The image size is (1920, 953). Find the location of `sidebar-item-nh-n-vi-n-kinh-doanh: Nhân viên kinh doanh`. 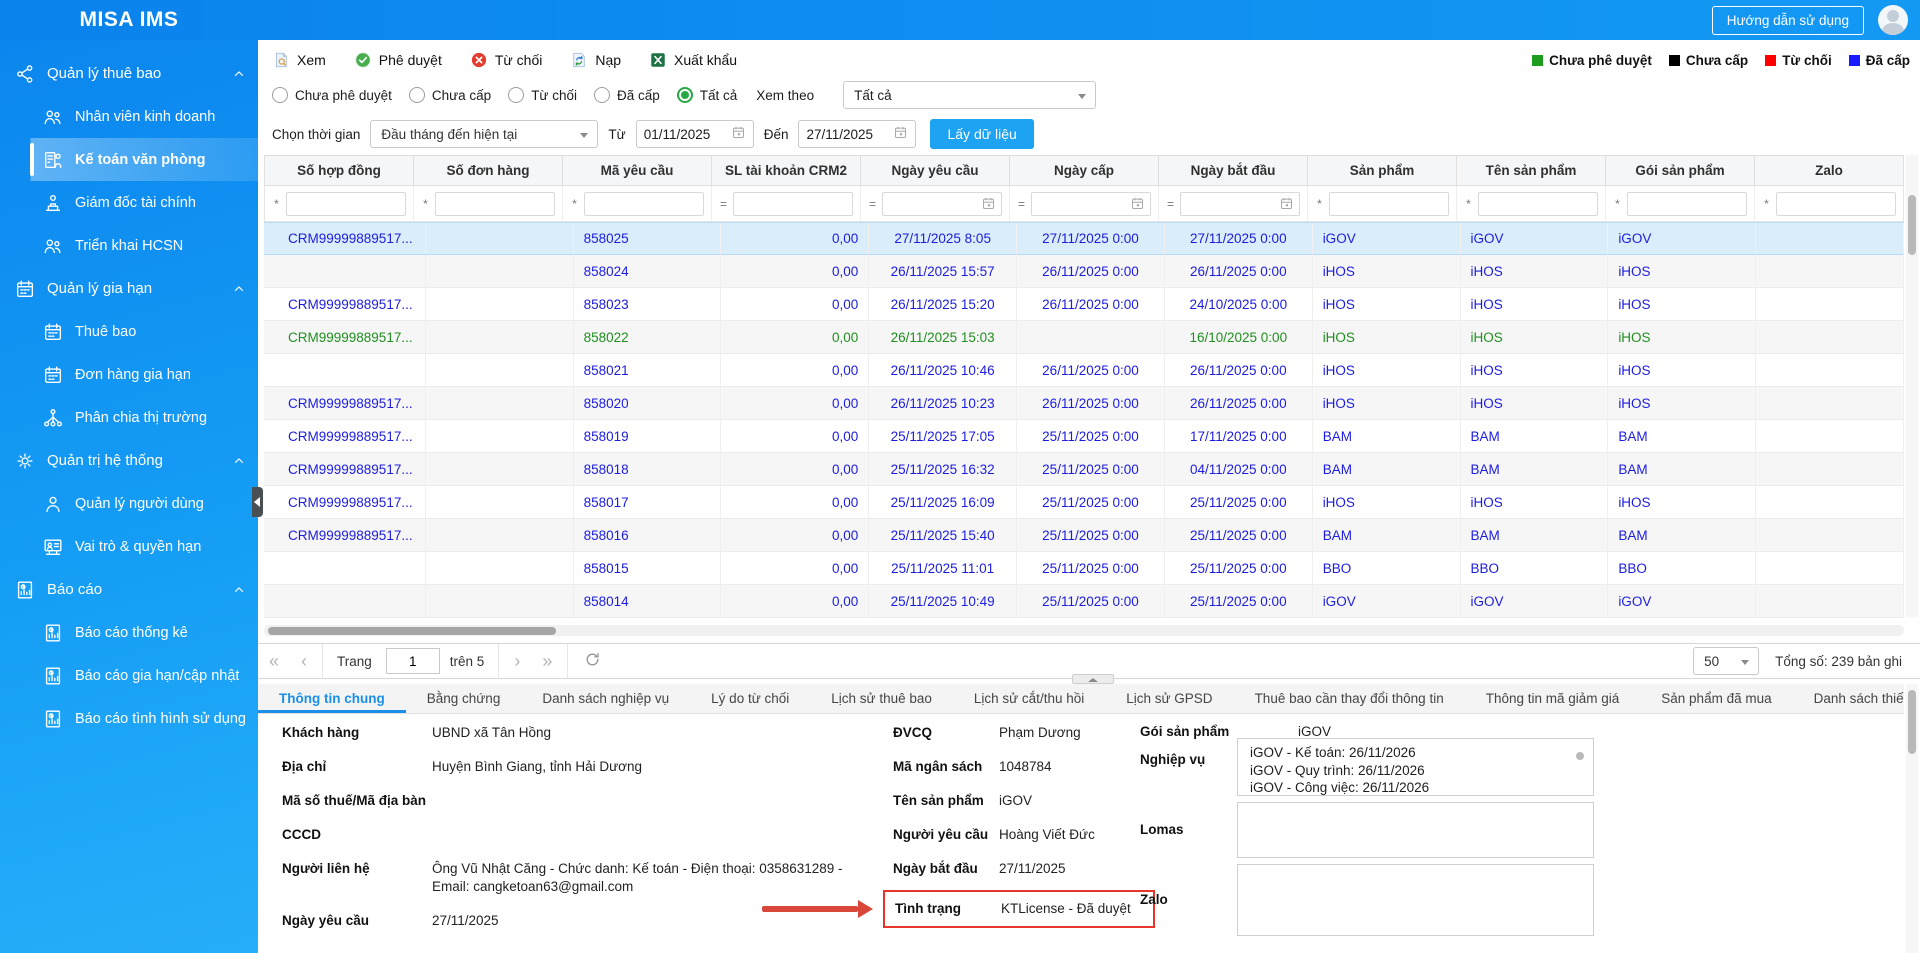

sidebar-item-nh-n-vi-n-kinh-doanh: Nhân viên kinh doanh is located at coordinates (129, 116).